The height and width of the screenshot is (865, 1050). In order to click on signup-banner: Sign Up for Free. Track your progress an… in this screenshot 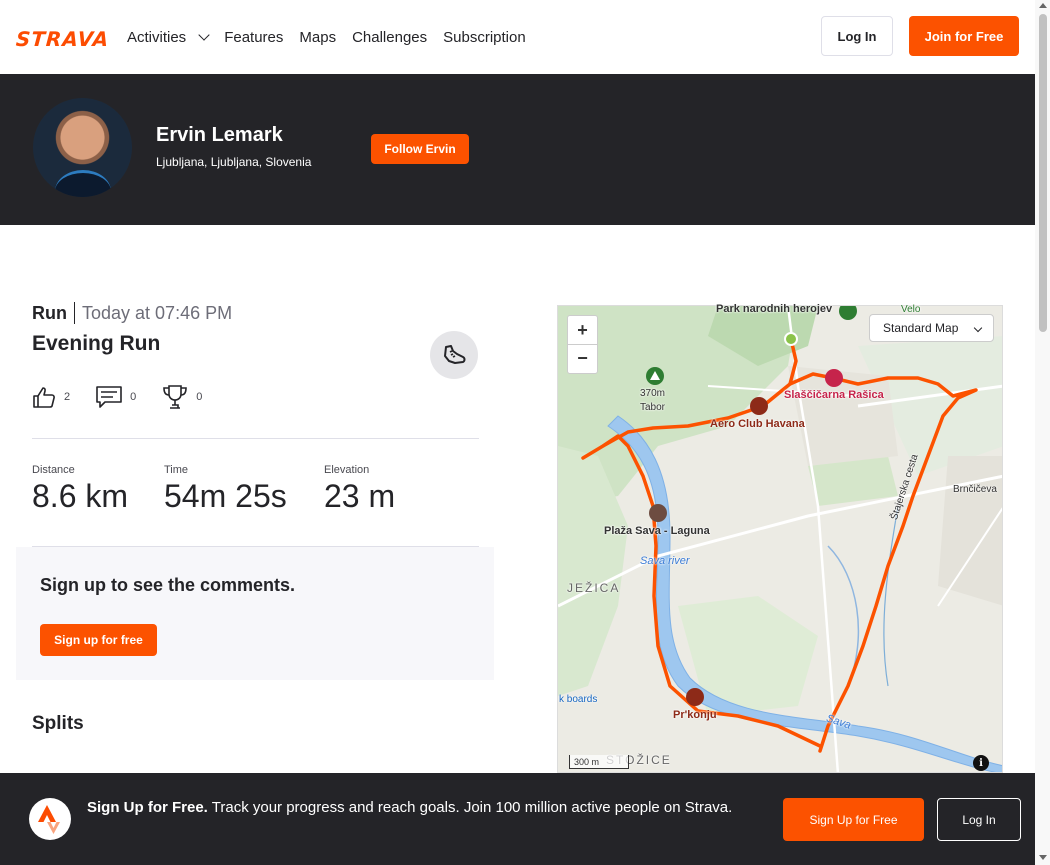, I will do `click(517, 819)`.